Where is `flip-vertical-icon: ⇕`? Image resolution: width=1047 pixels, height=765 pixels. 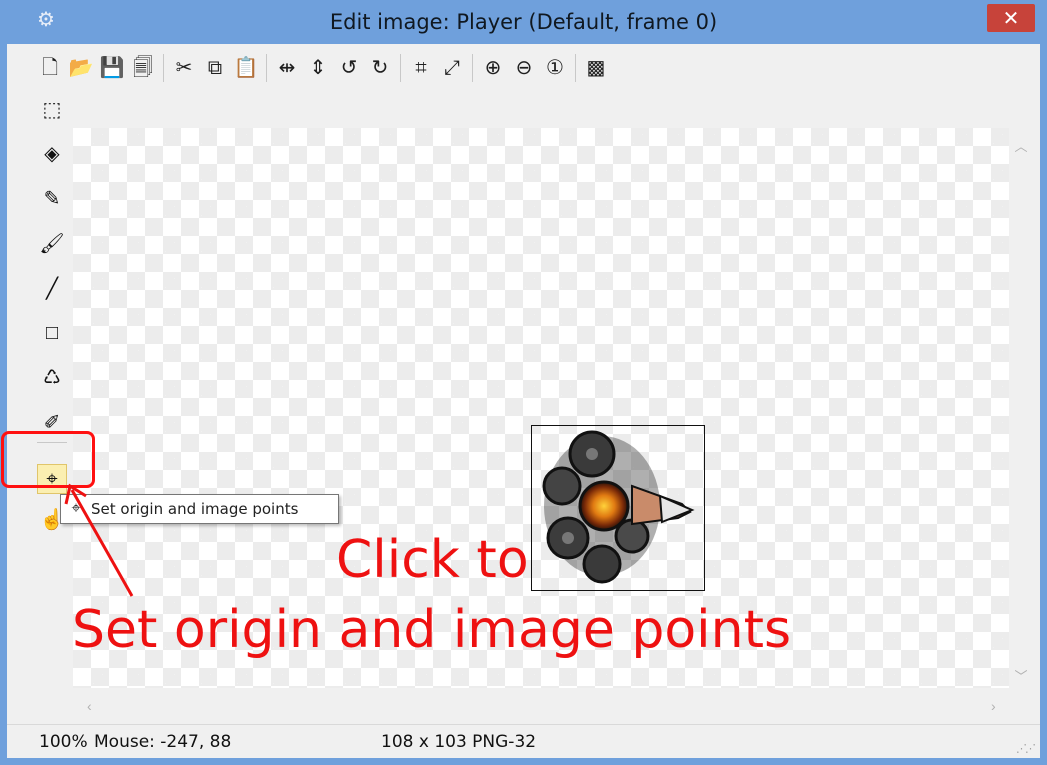
flip-vertical-icon: ⇕ is located at coordinates (318, 68).